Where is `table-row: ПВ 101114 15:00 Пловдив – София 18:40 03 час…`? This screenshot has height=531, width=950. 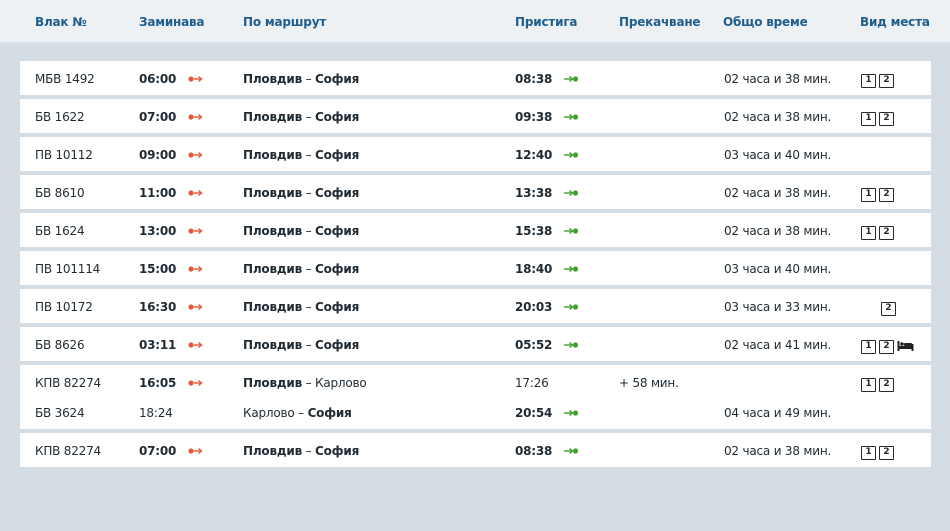
table-row: ПВ 101114 15:00 Пловдив – София 18:40 03 час… is located at coordinates (475, 268).